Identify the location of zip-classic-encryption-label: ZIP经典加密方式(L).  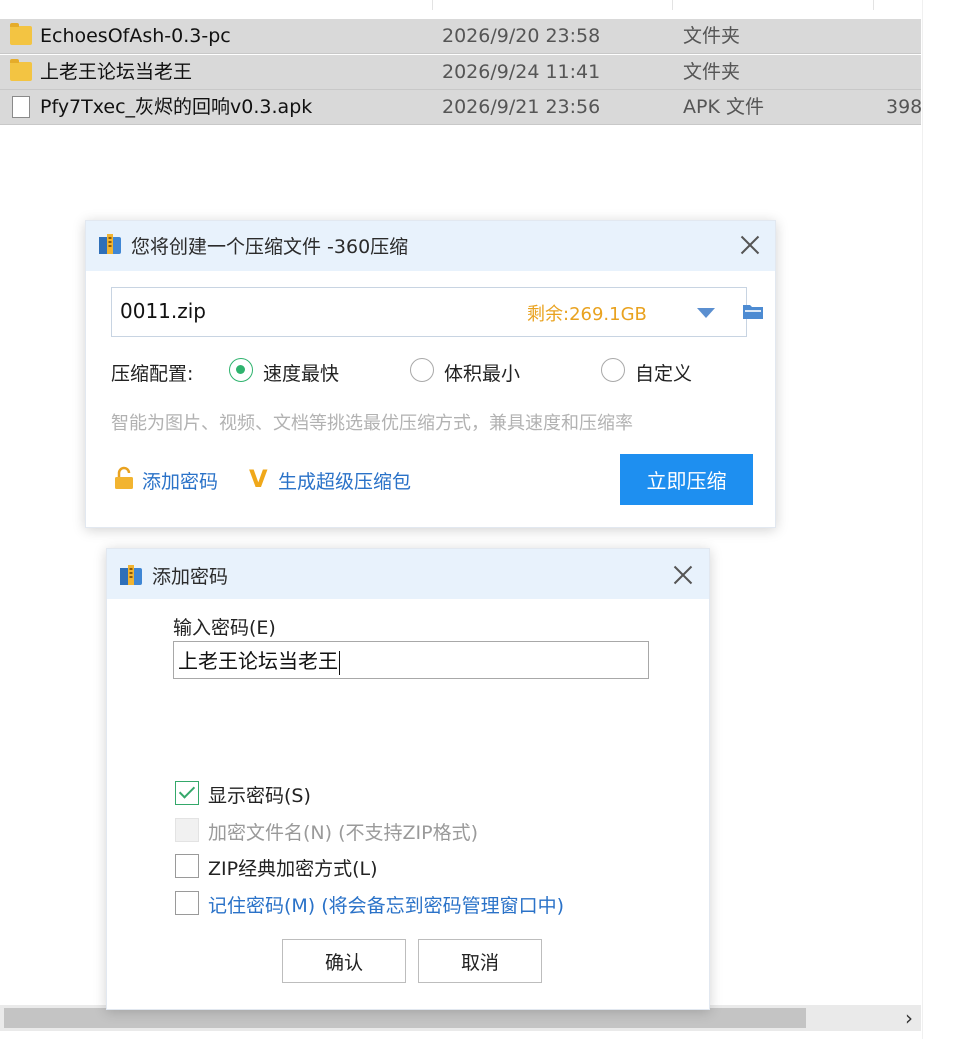
(293, 867).